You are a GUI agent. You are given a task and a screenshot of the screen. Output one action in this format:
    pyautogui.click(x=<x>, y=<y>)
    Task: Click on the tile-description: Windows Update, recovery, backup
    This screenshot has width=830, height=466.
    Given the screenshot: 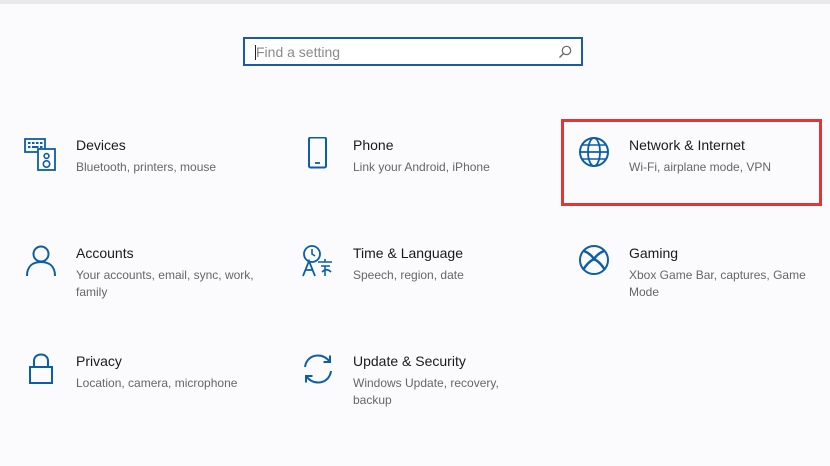 What is the action you would take?
    pyautogui.click(x=426, y=391)
    